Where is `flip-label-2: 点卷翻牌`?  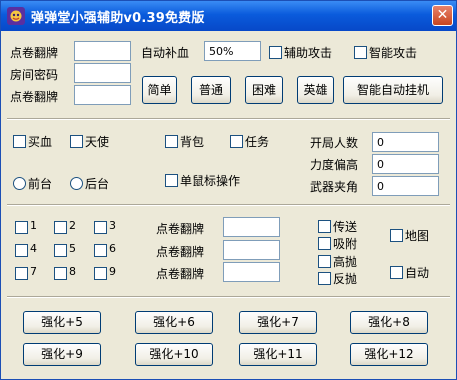 flip-label-2: 点卷翻牌 is located at coordinates (180, 252).